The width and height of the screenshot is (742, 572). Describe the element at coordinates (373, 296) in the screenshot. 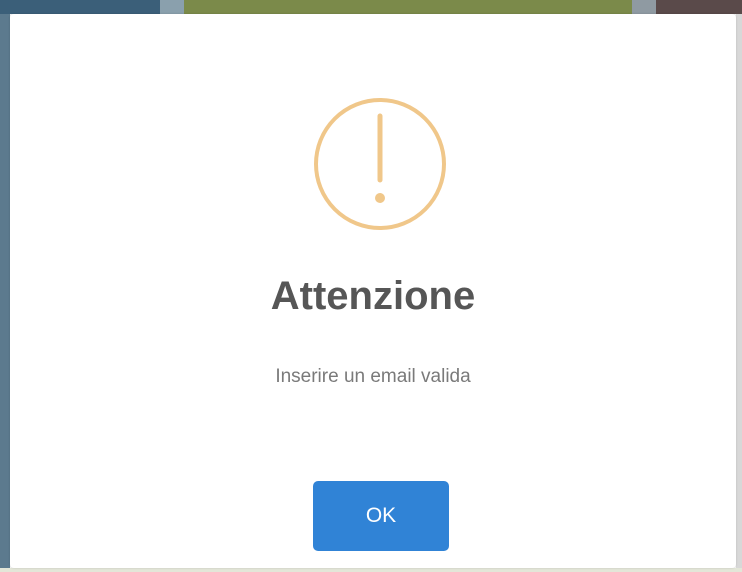

I see `dialog-title: Attenzione` at that location.